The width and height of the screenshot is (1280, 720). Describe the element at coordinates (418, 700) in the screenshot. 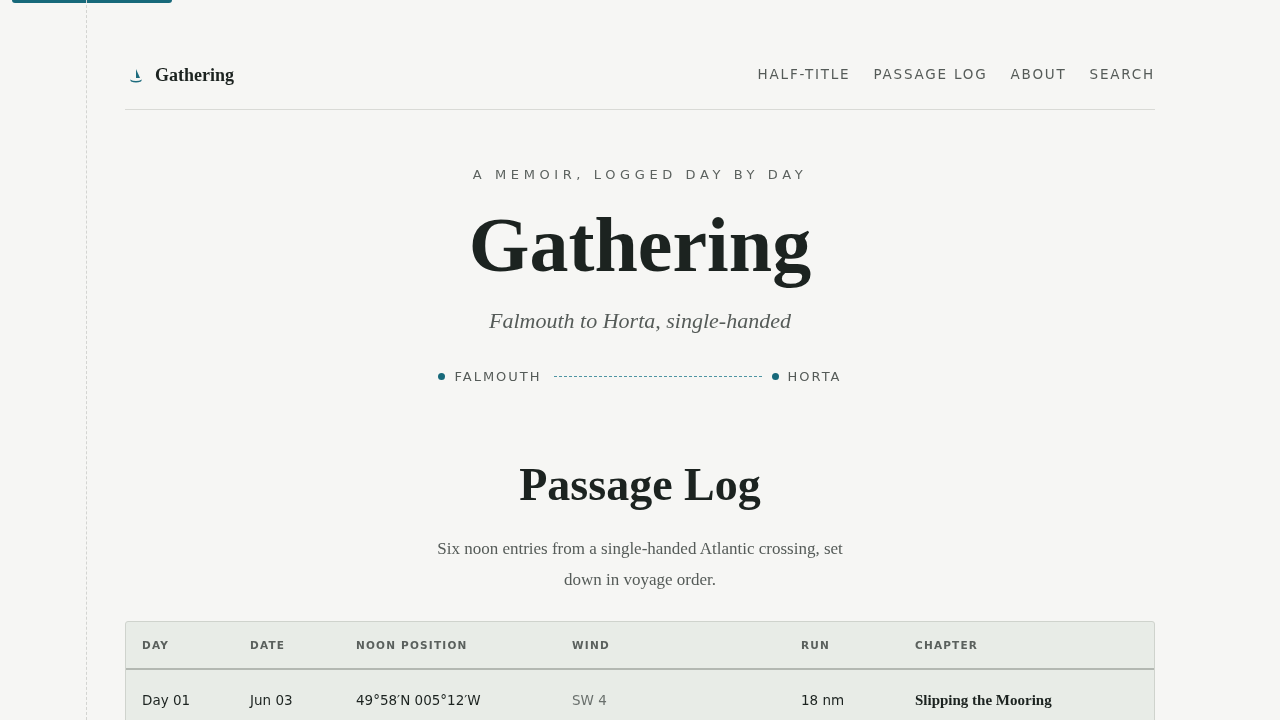

I see `table-cell-text: 49°58′N 005°12′W` at that location.